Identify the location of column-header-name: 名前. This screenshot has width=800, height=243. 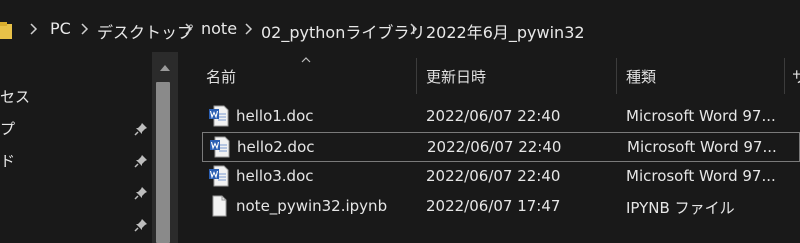
(221, 76).